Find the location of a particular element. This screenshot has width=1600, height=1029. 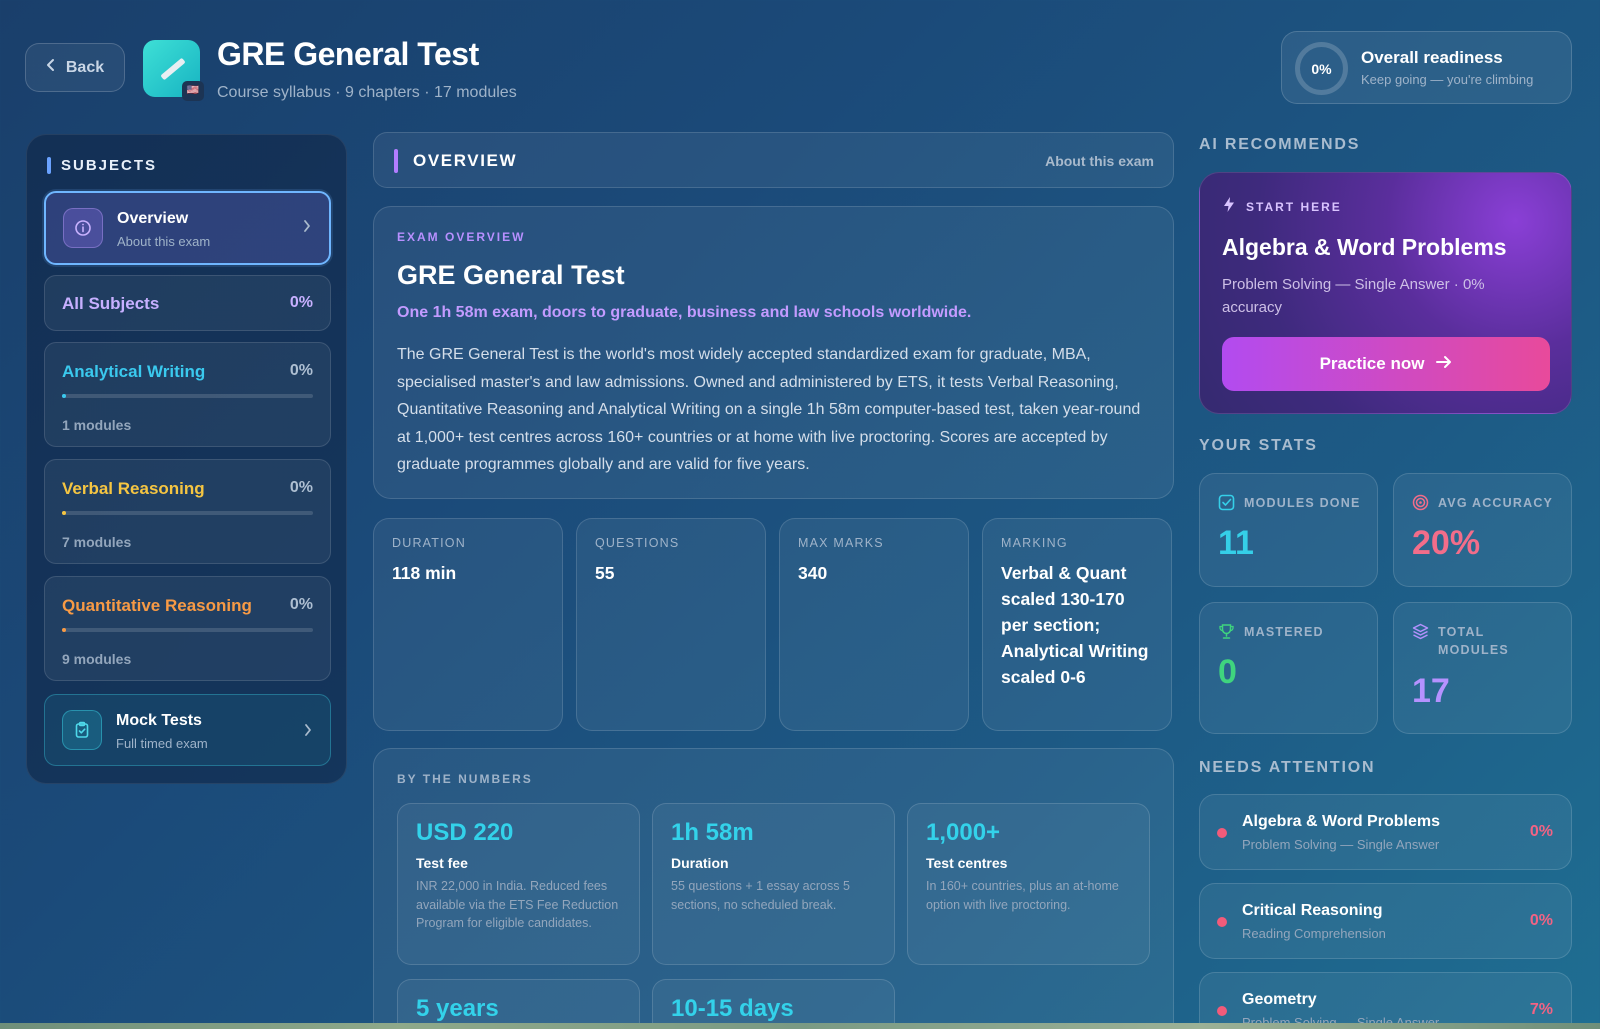

kpi-value: 20% is located at coordinates (1446, 543).